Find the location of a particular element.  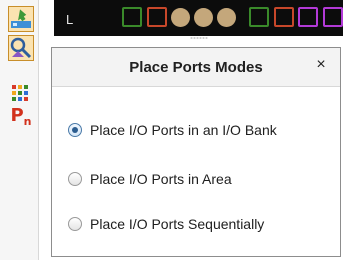

io-bank-grid-icon is located at coordinates (20, 93).